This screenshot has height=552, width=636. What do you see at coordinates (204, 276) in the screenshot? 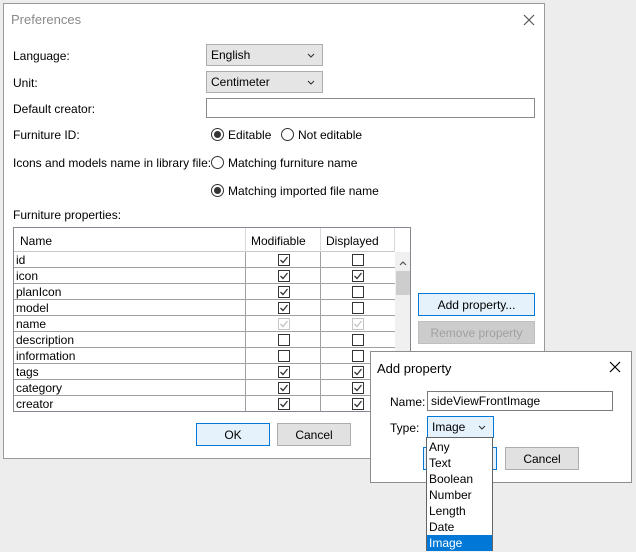
I see `table-row: icon` at bounding box center [204, 276].